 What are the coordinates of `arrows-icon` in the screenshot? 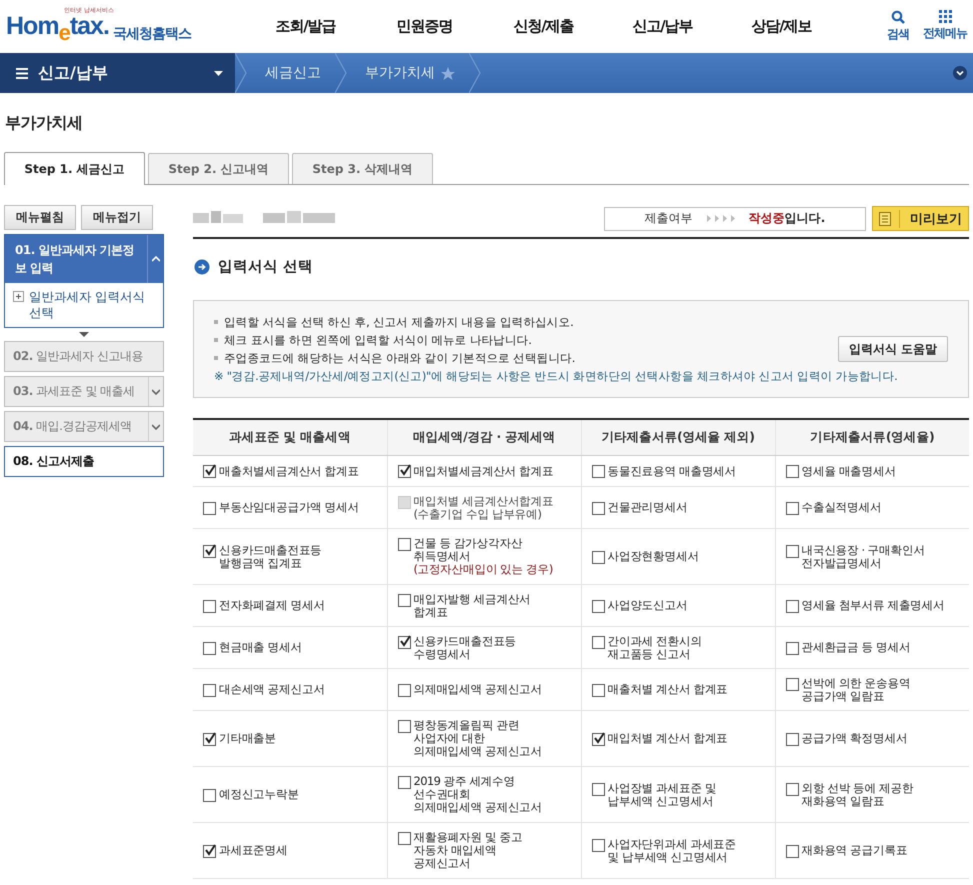 It's located at (720, 218).